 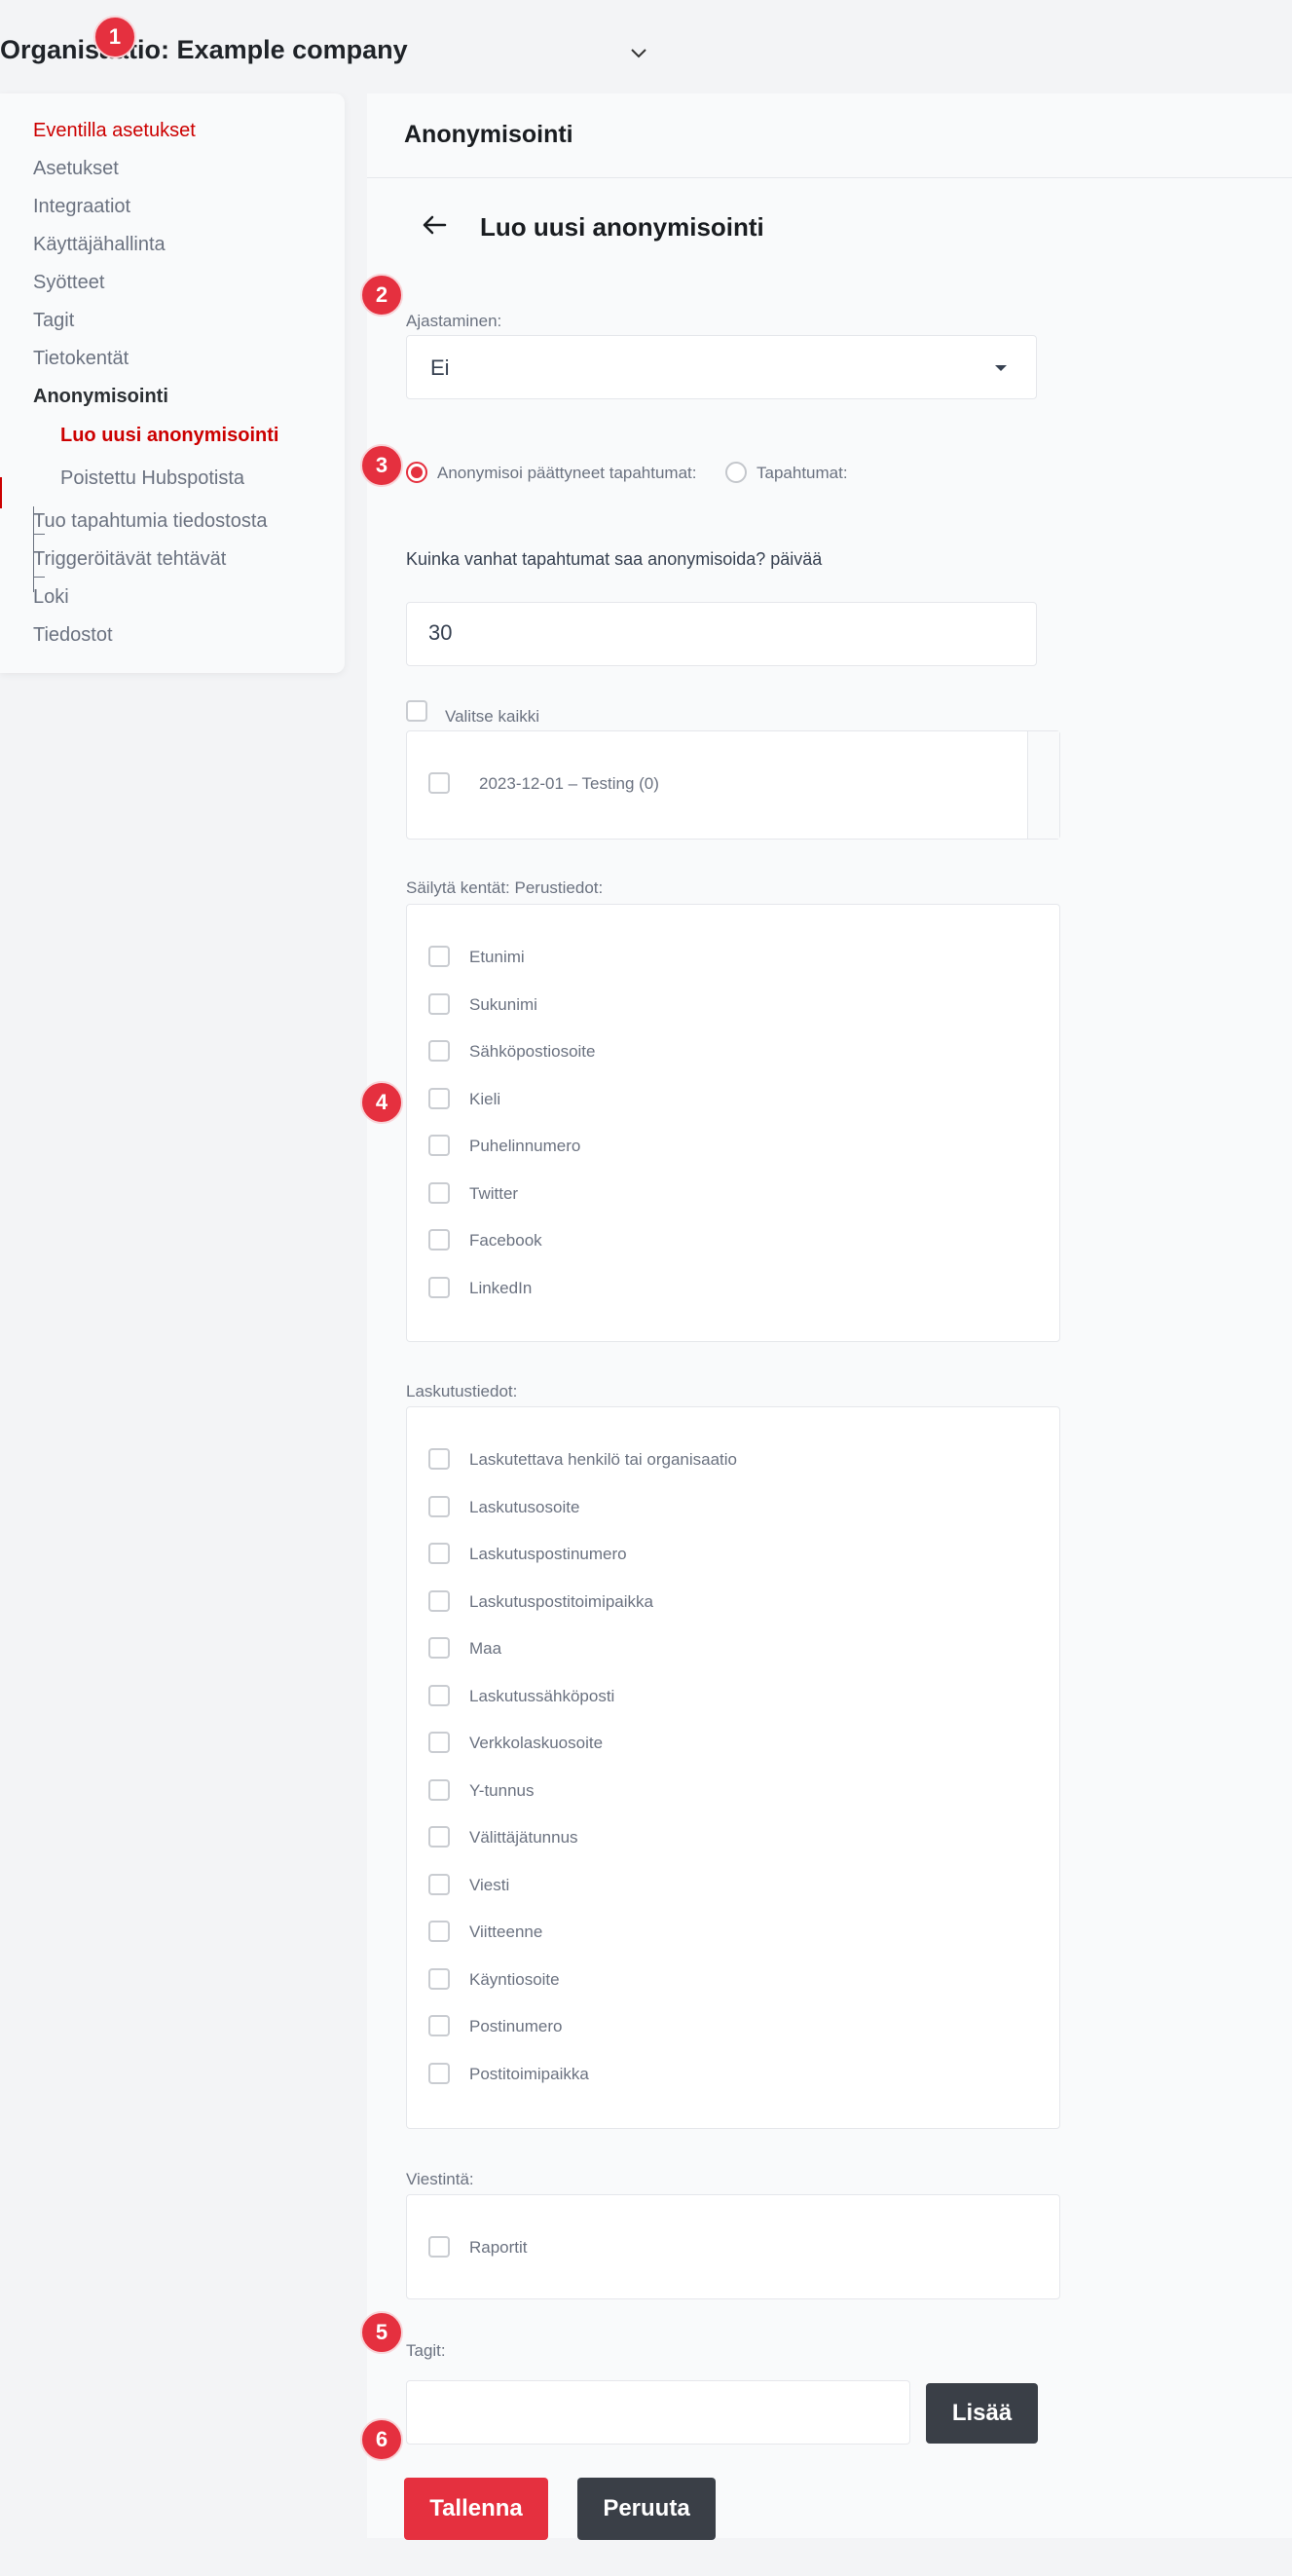 What do you see at coordinates (622, 227) in the screenshot?
I see `form-title: Luo uusi anonymisointi` at bounding box center [622, 227].